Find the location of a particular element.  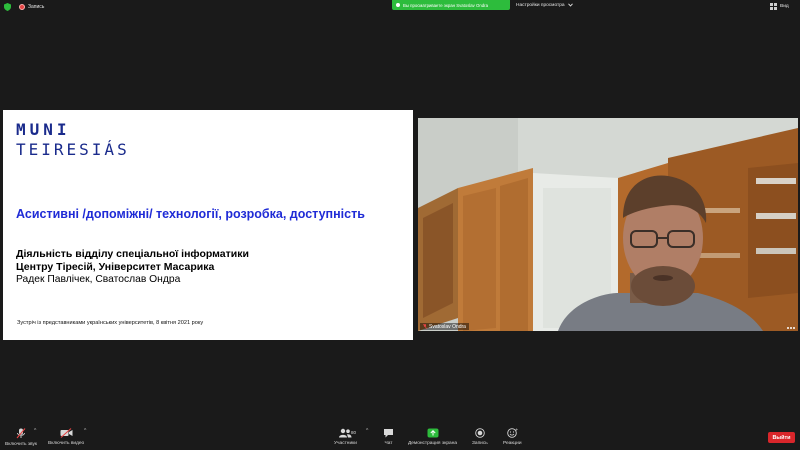

chat-bubble-icon is located at coordinates (388, 433).